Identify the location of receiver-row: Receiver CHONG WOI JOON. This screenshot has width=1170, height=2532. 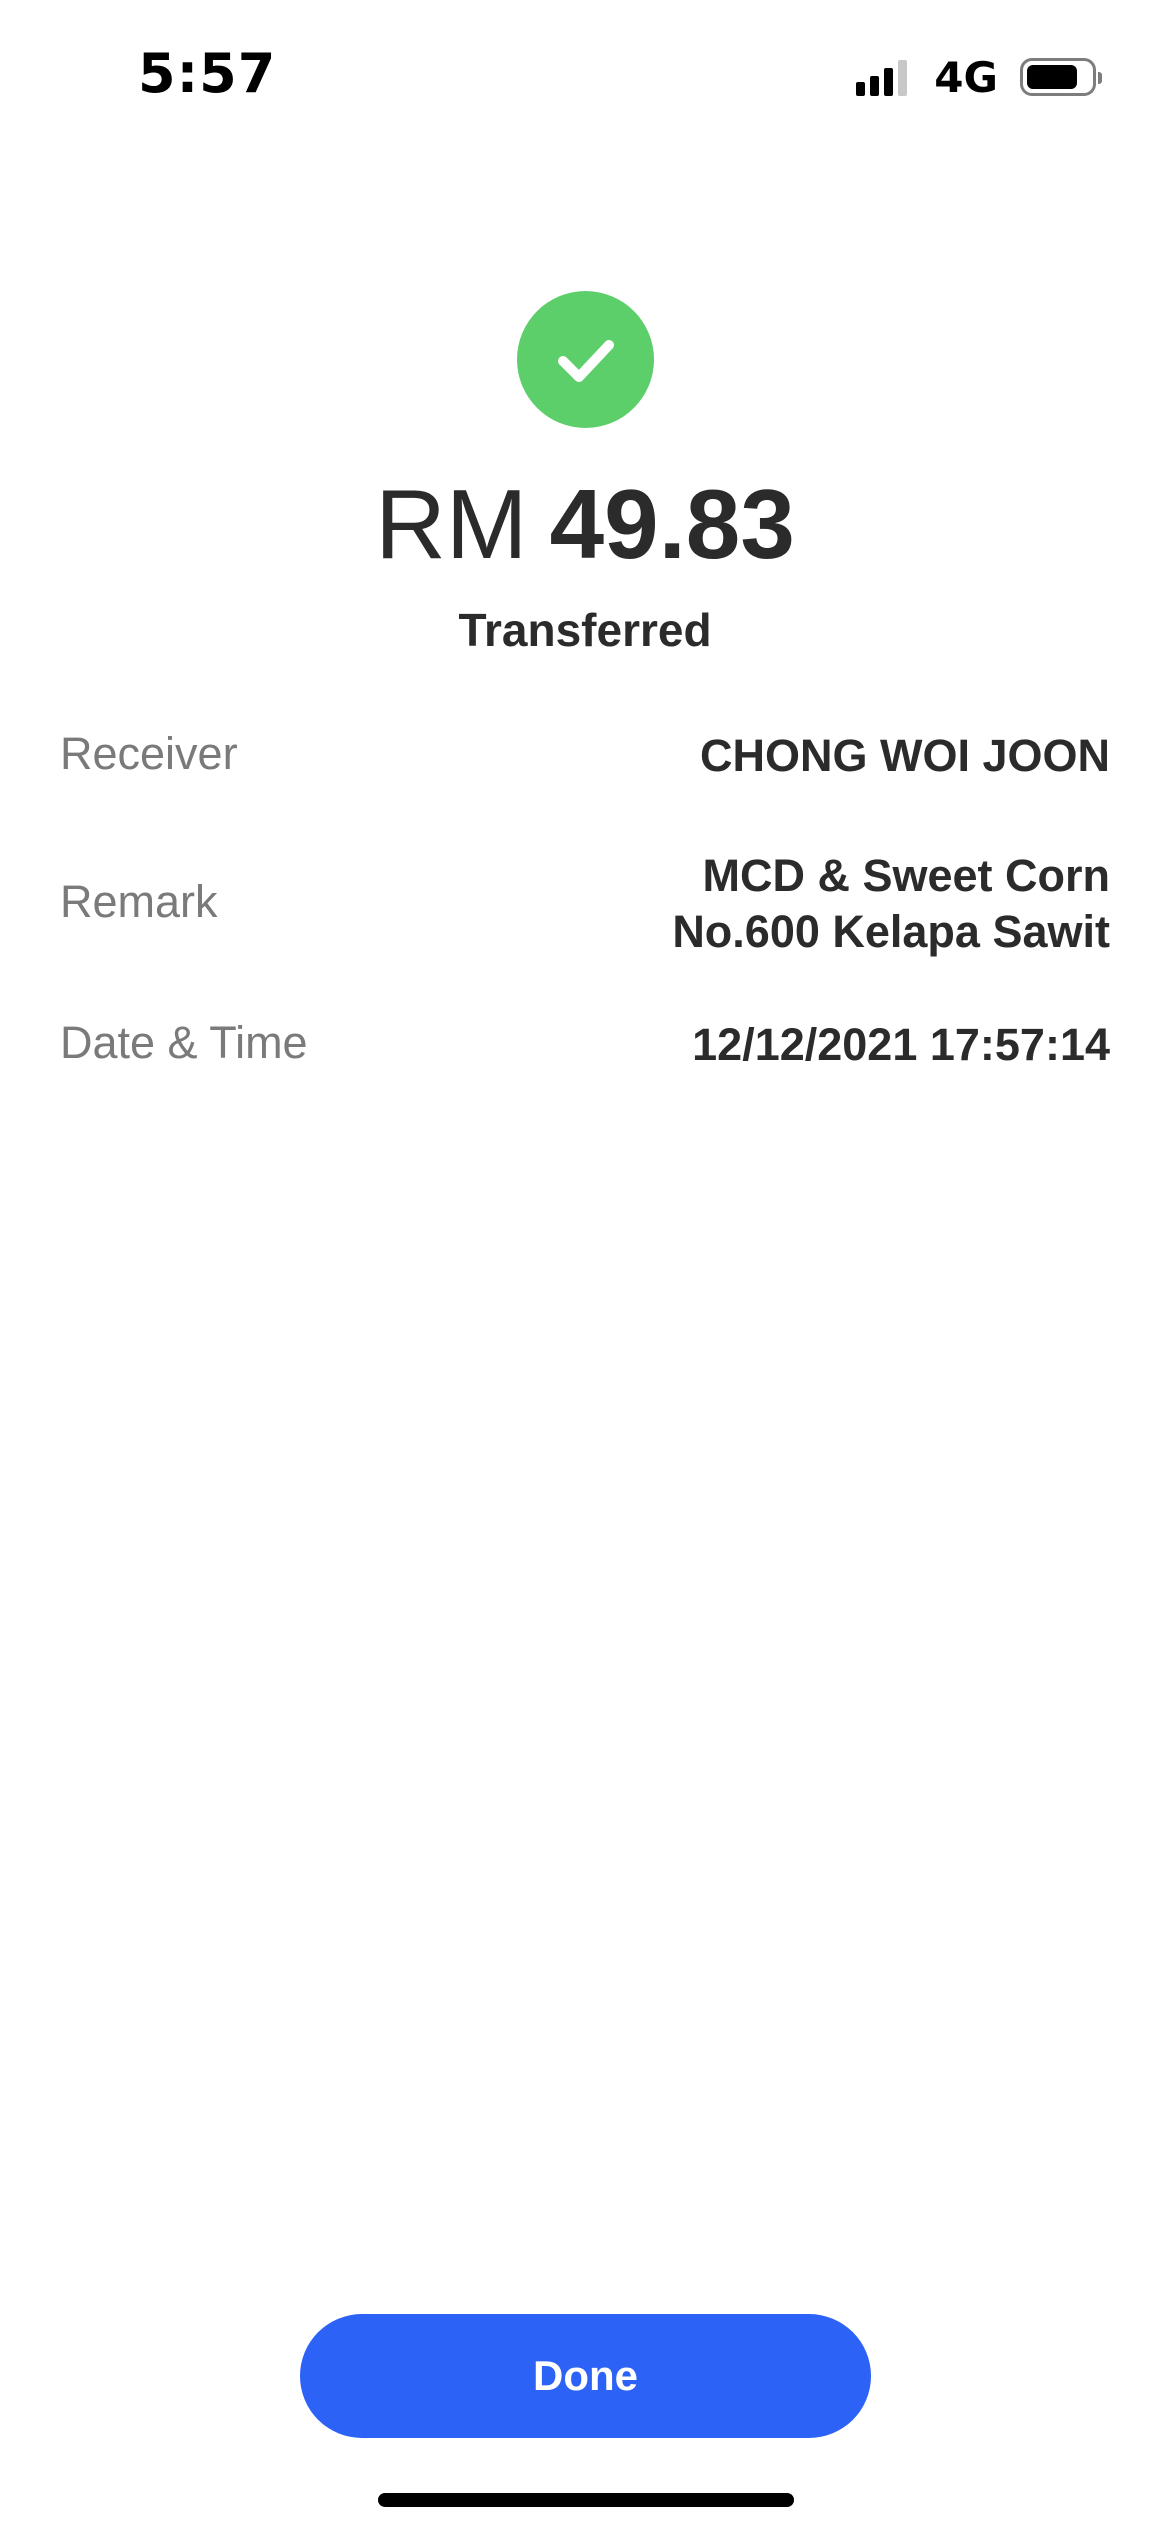
(585, 758).